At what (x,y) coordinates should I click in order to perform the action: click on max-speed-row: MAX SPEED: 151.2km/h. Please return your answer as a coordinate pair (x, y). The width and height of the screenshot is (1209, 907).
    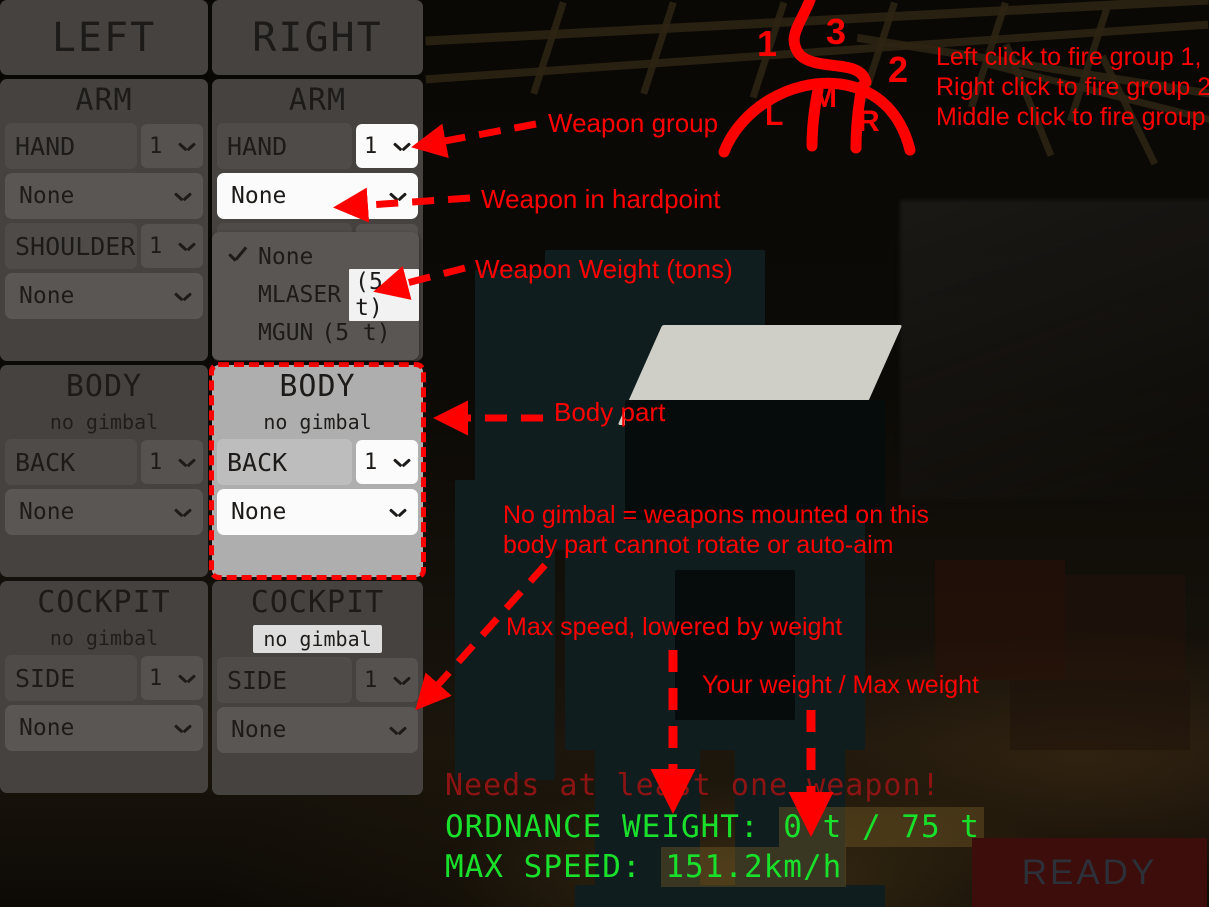
    Looking at the image, I should click on (714, 867).